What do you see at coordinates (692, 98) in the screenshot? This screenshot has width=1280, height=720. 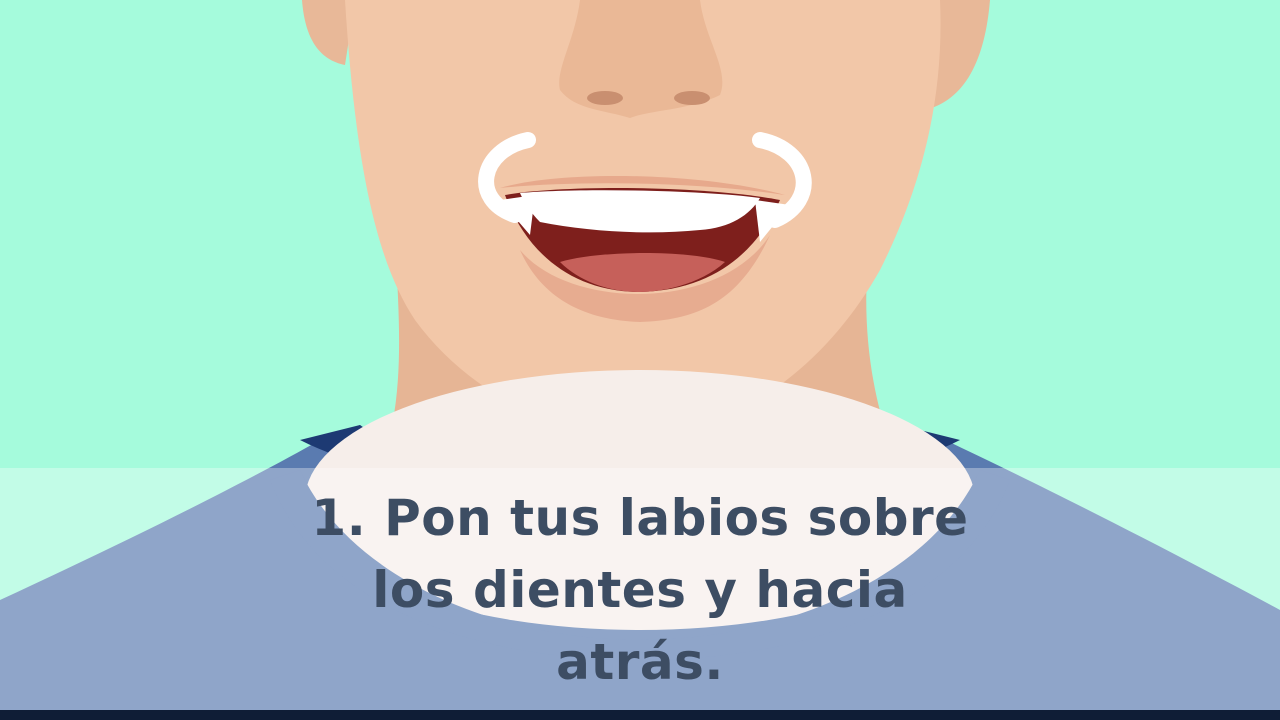 I see `right-nostril` at bounding box center [692, 98].